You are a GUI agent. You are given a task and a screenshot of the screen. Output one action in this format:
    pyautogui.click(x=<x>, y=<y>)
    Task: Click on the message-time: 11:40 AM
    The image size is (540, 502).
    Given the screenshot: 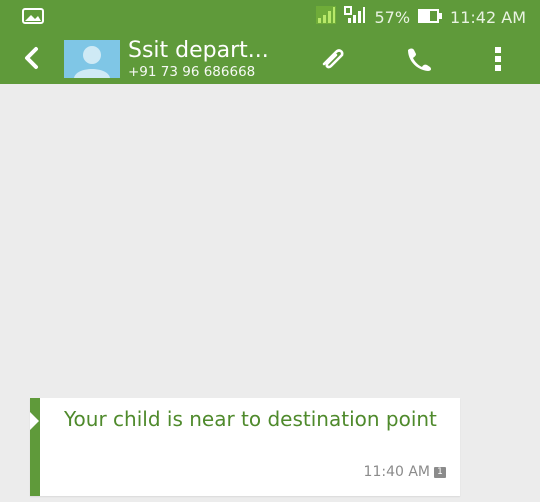 What is the action you would take?
    pyautogui.click(x=396, y=472)
    